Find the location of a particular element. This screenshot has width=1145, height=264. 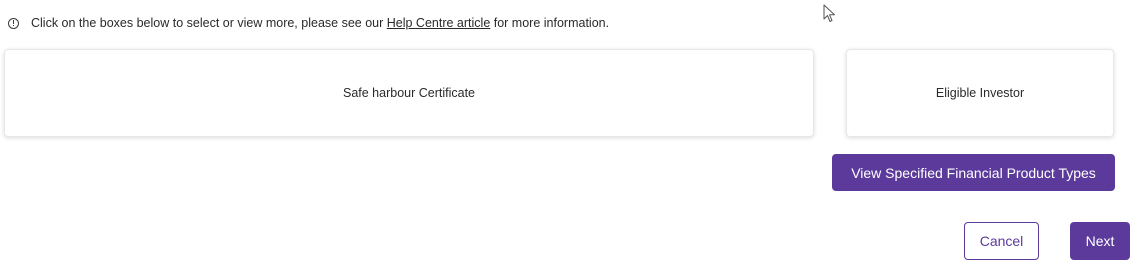

next-button: Next is located at coordinates (1100, 241).